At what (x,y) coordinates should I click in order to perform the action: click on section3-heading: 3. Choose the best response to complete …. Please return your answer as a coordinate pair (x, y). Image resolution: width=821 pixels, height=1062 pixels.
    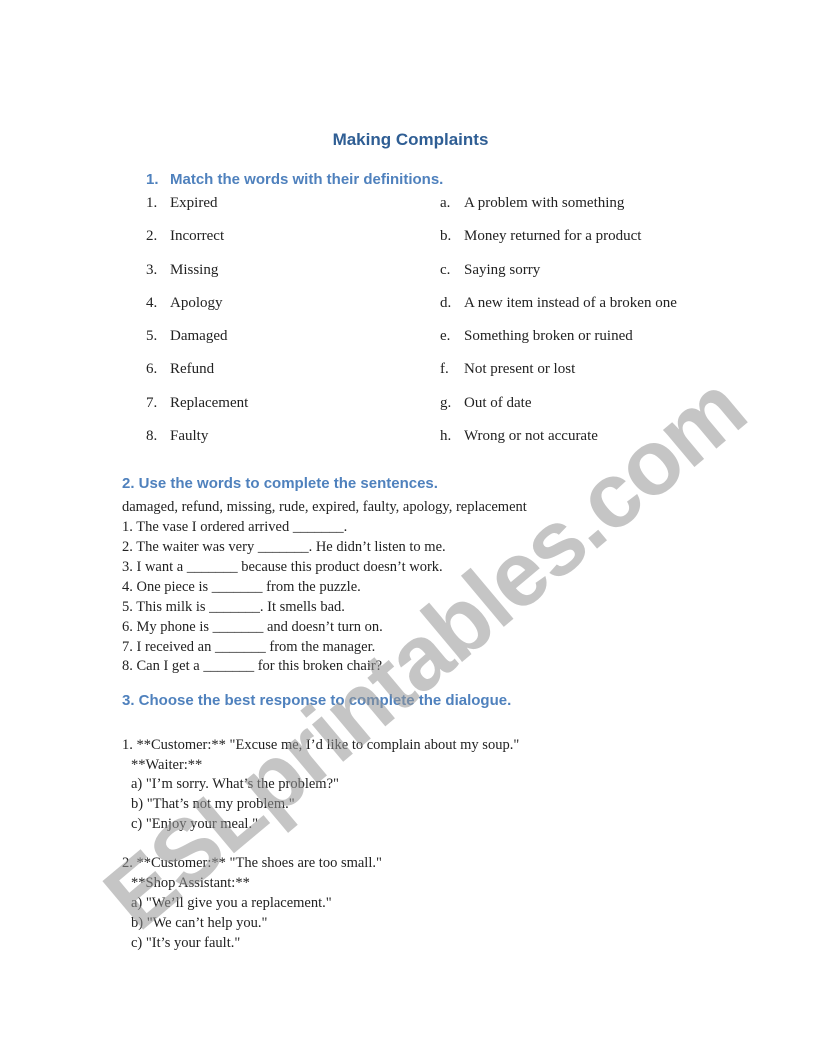
    Looking at the image, I should click on (317, 700).